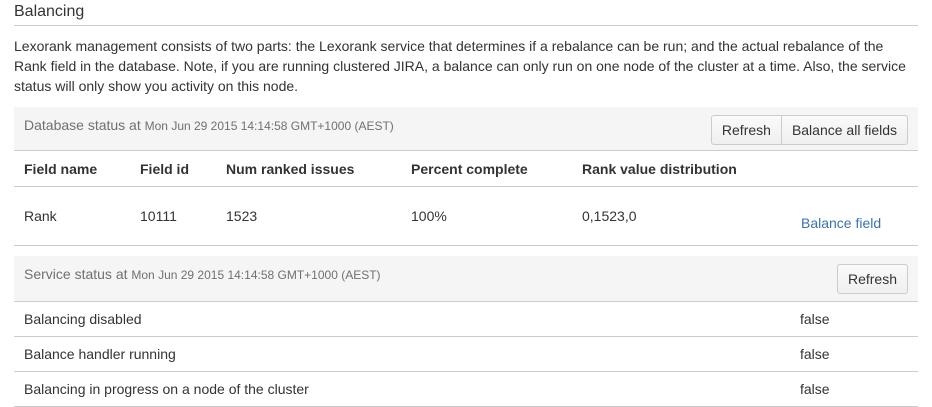  I want to click on table-row: Balance handler running false, so click(466, 354).